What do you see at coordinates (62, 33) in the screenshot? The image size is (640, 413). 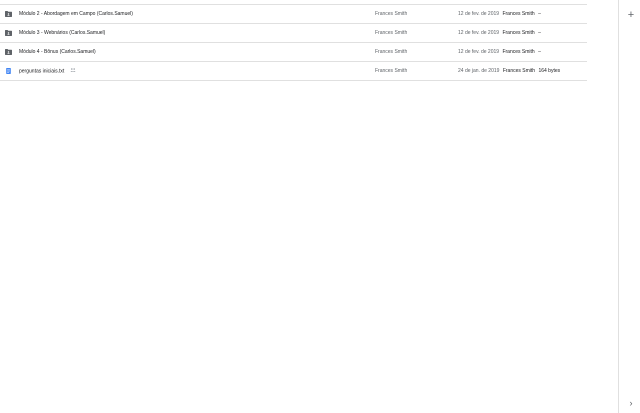 I see `file-name: Módulo 3 - Webnários (Carlos.Samuel)` at bounding box center [62, 33].